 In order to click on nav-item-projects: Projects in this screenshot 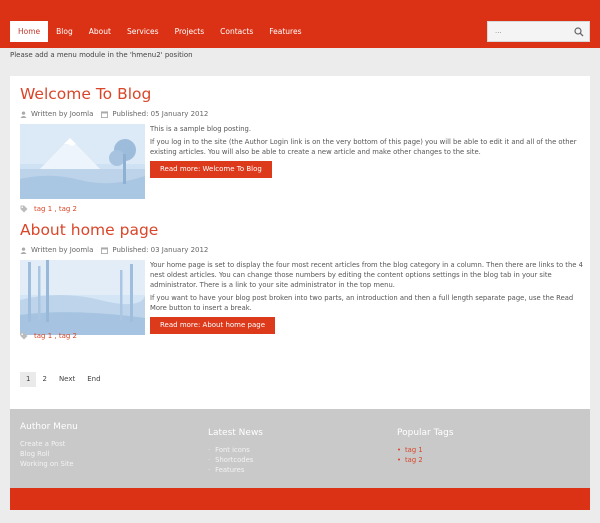, I will do `click(190, 31)`.